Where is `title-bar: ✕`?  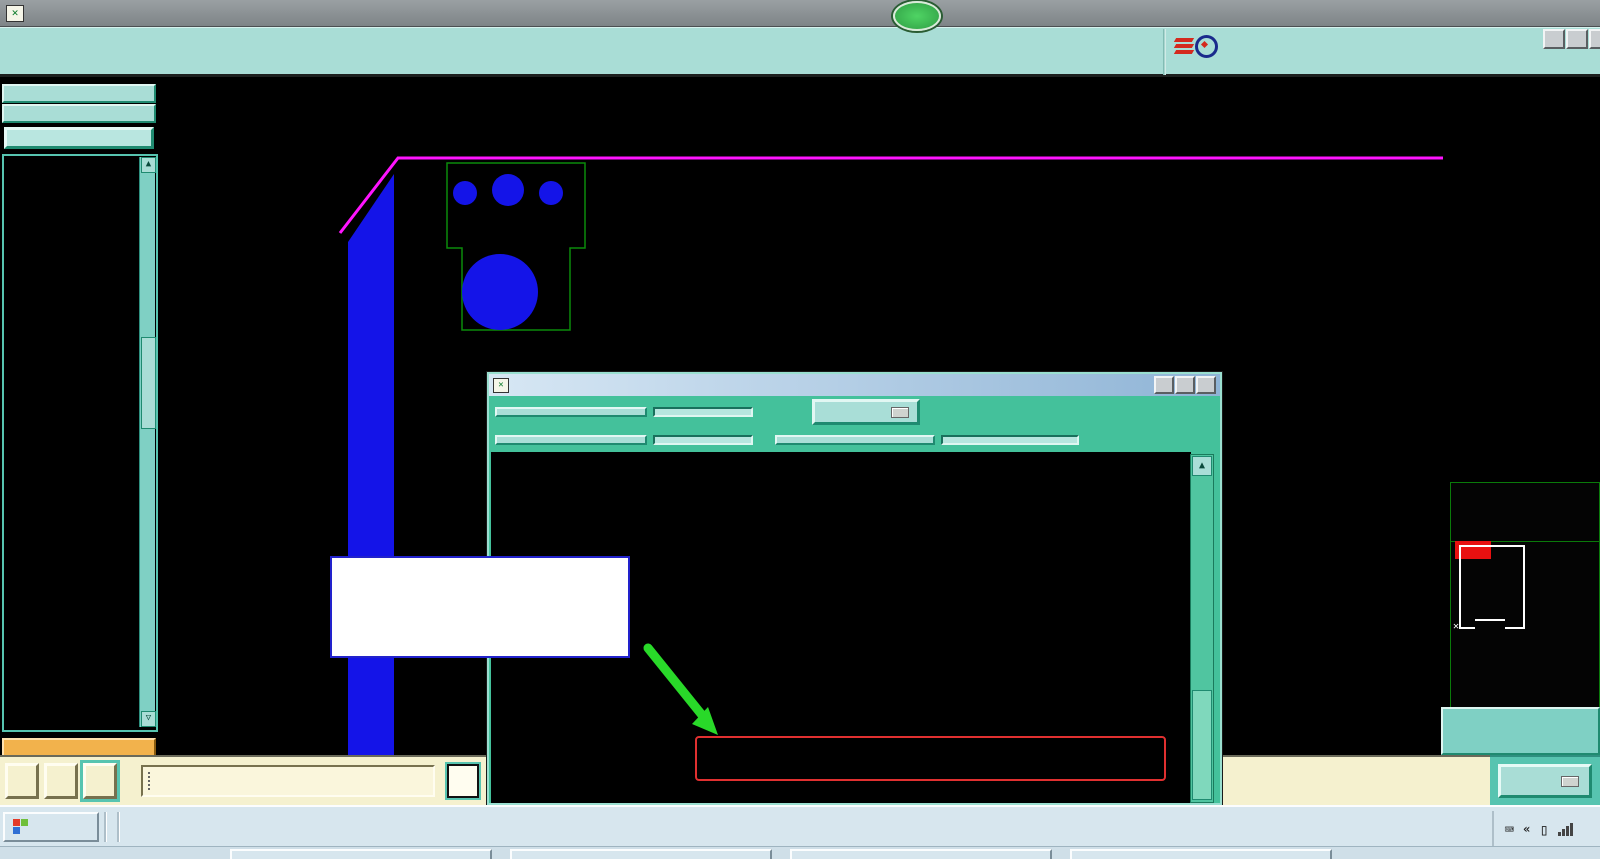 title-bar: ✕ is located at coordinates (800, 13).